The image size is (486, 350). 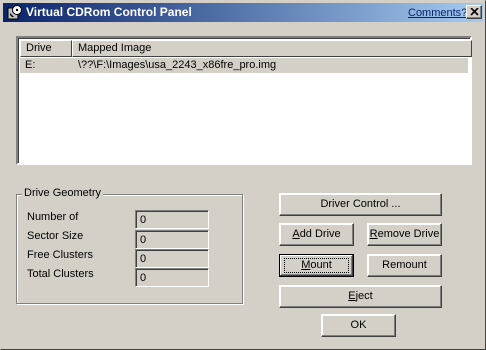 What do you see at coordinates (352, 296) in the screenshot?
I see `eject-mnemonic: E` at bounding box center [352, 296].